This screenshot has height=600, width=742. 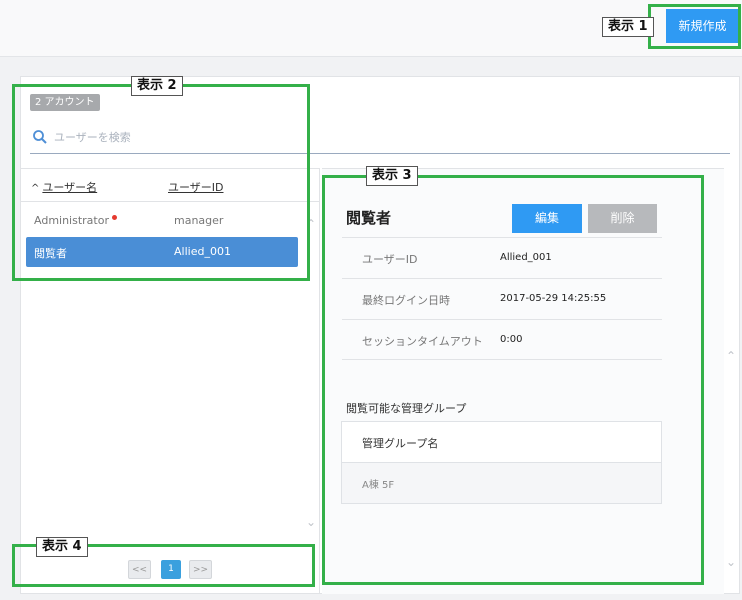 What do you see at coordinates (628, 27) in the screenshot?
I see `annotation-label-1: 表示 1` at bounding box center [628, 27].